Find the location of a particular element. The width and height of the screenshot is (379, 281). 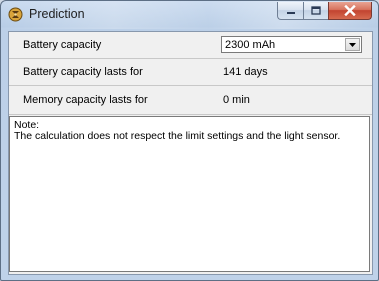

battery-lasts-value: 141 days is located at coordinates (245, 72).